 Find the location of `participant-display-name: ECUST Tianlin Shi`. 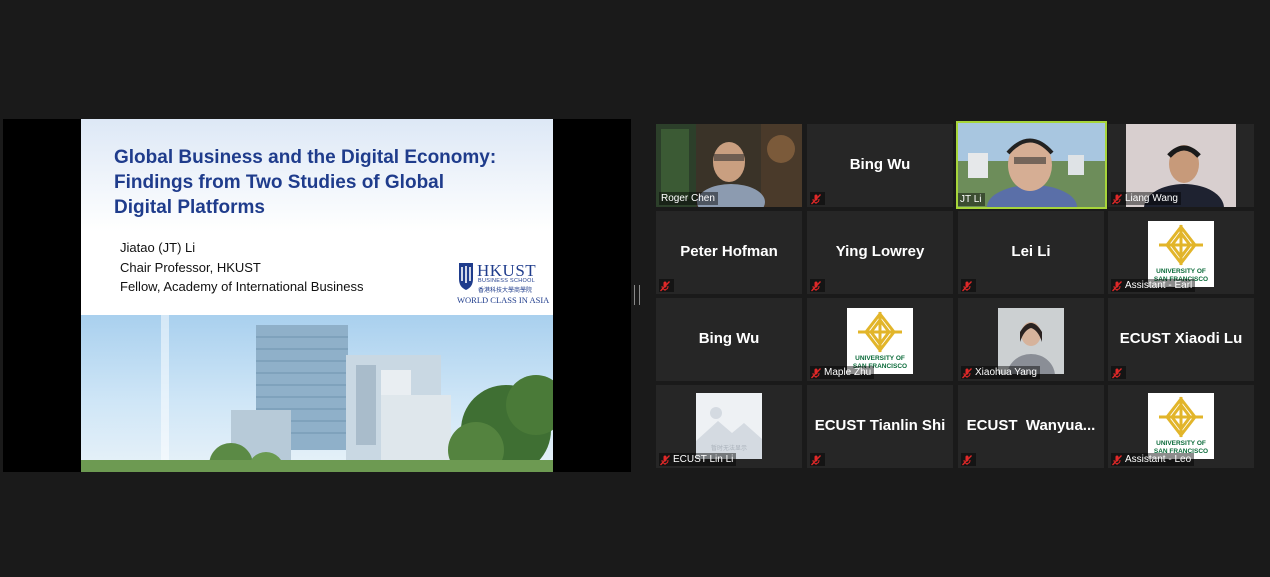

participant-display-name: ECUST Tianlin Shi is located at coordinates (880, 425).